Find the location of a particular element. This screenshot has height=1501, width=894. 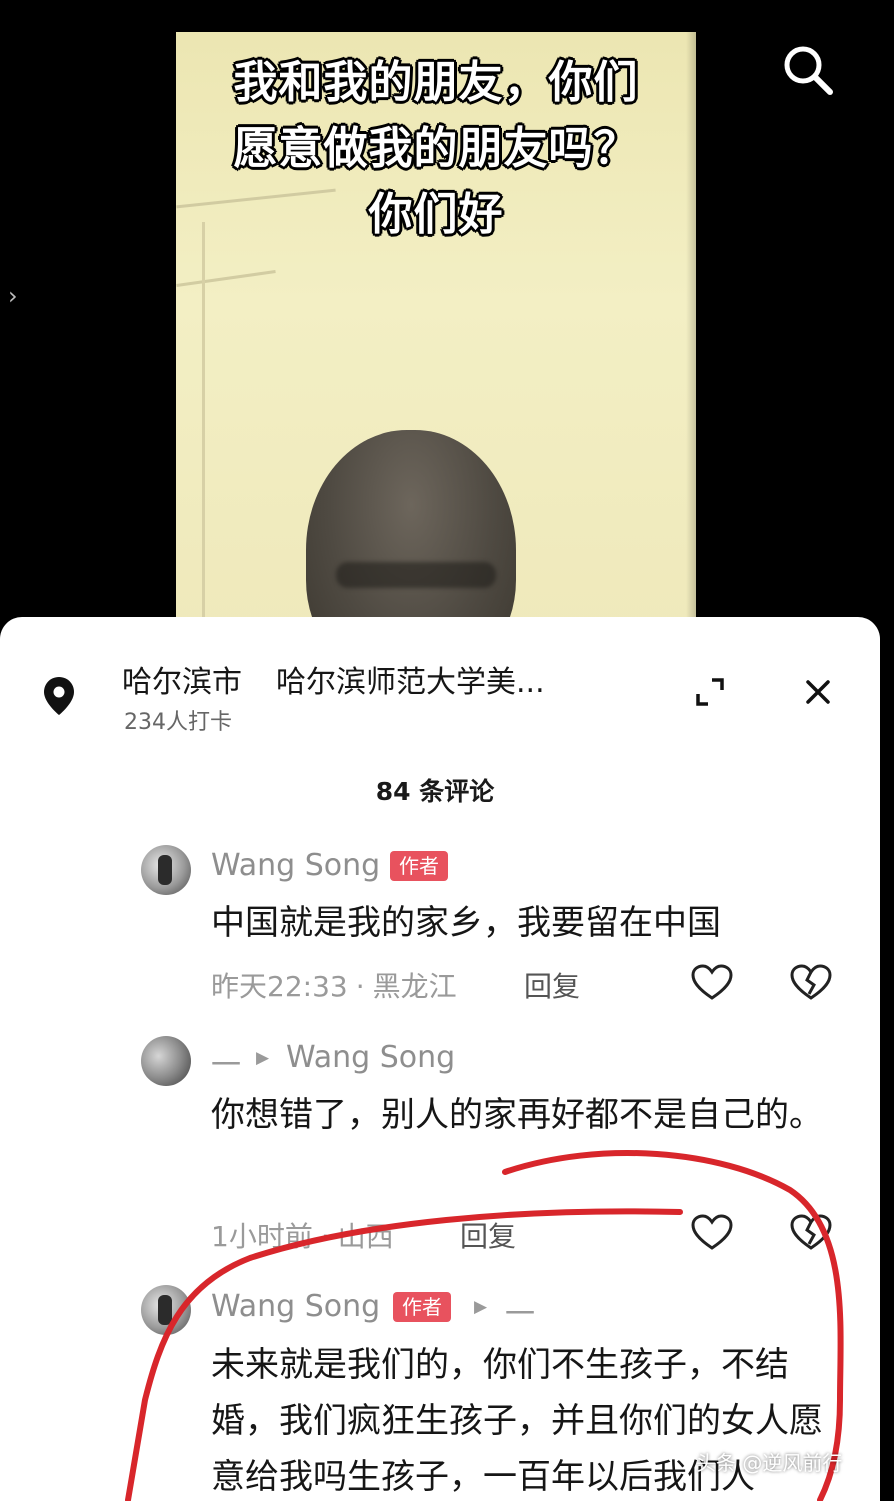

comment-meta: 昨天22:33 · 黑龙江 is located at coordinates (334, 986).